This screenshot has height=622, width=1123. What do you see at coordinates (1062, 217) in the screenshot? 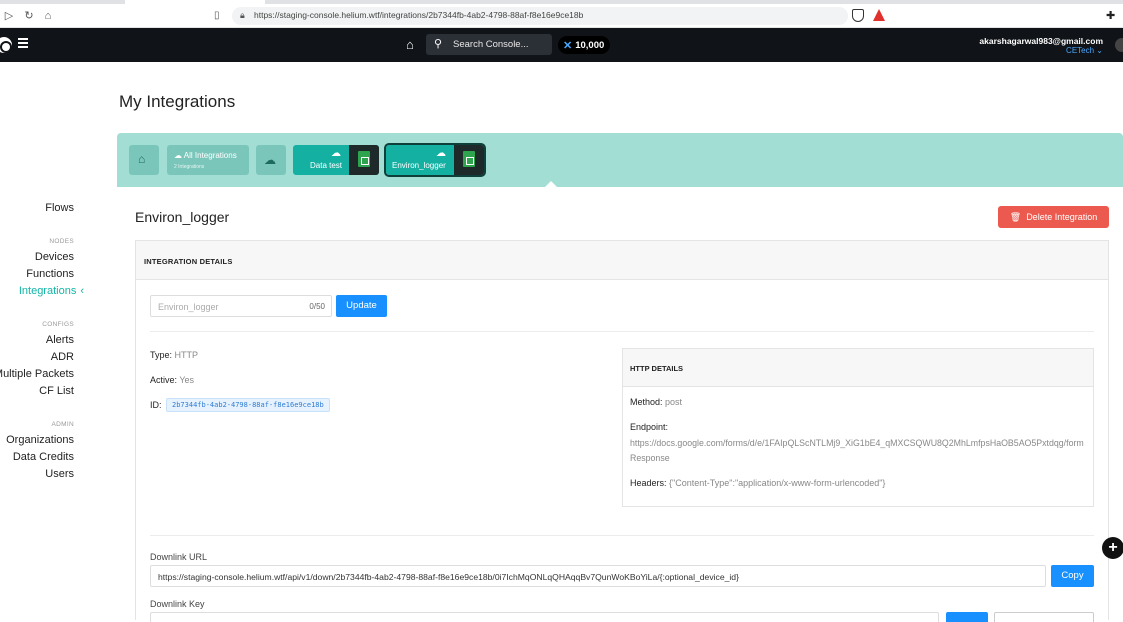
I see `delete-integration-label: Delete Integration` at bounding box center [1062, 217].